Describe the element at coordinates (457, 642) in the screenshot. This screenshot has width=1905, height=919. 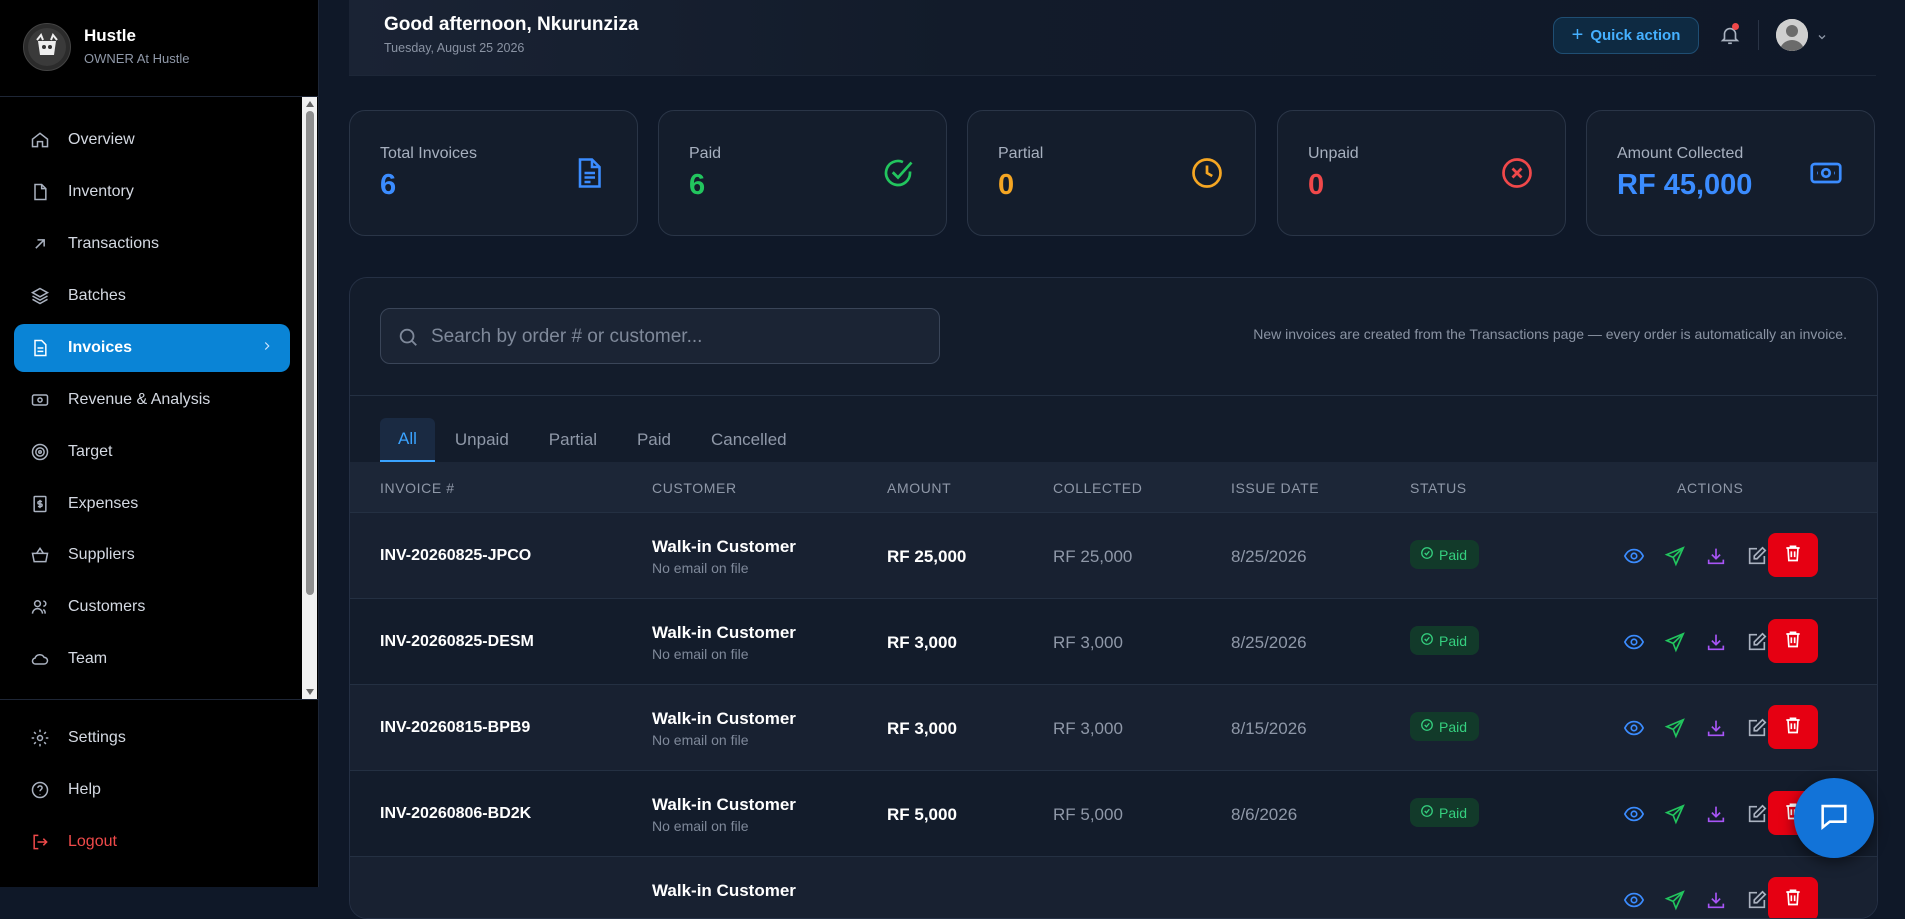
I see `invoice-number: INV-20260825-DESM` at that location.